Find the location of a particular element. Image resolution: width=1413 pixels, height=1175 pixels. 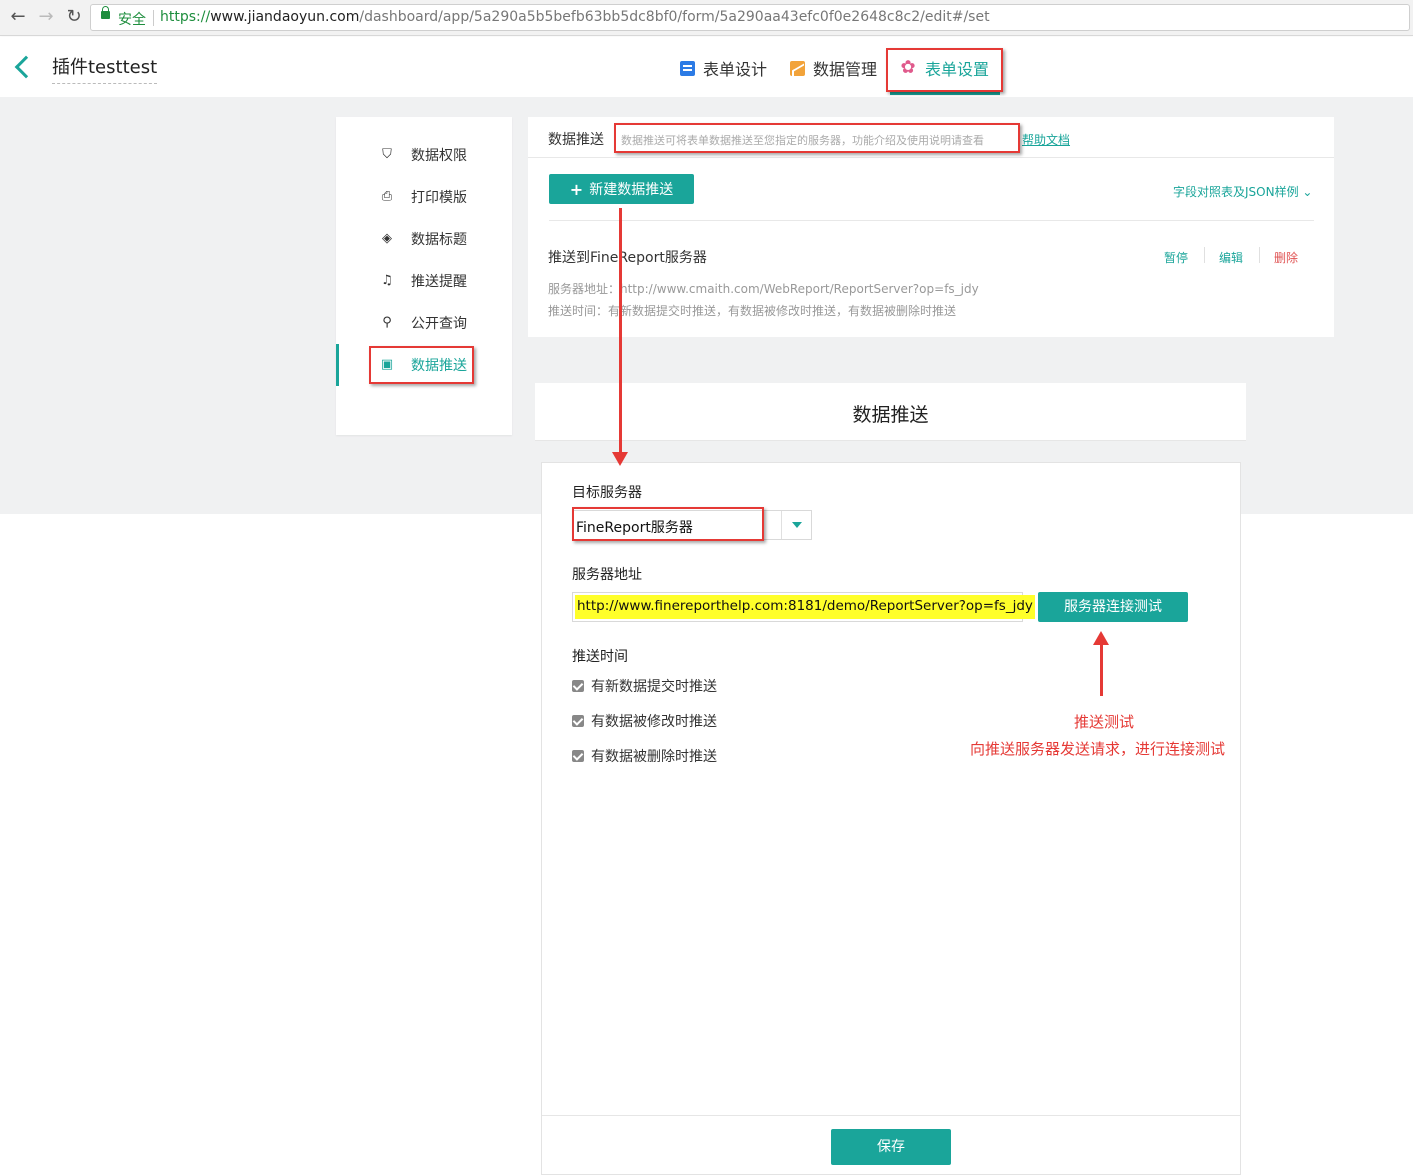

panel-title: 数据推送 is located at coordinates (576, 140).